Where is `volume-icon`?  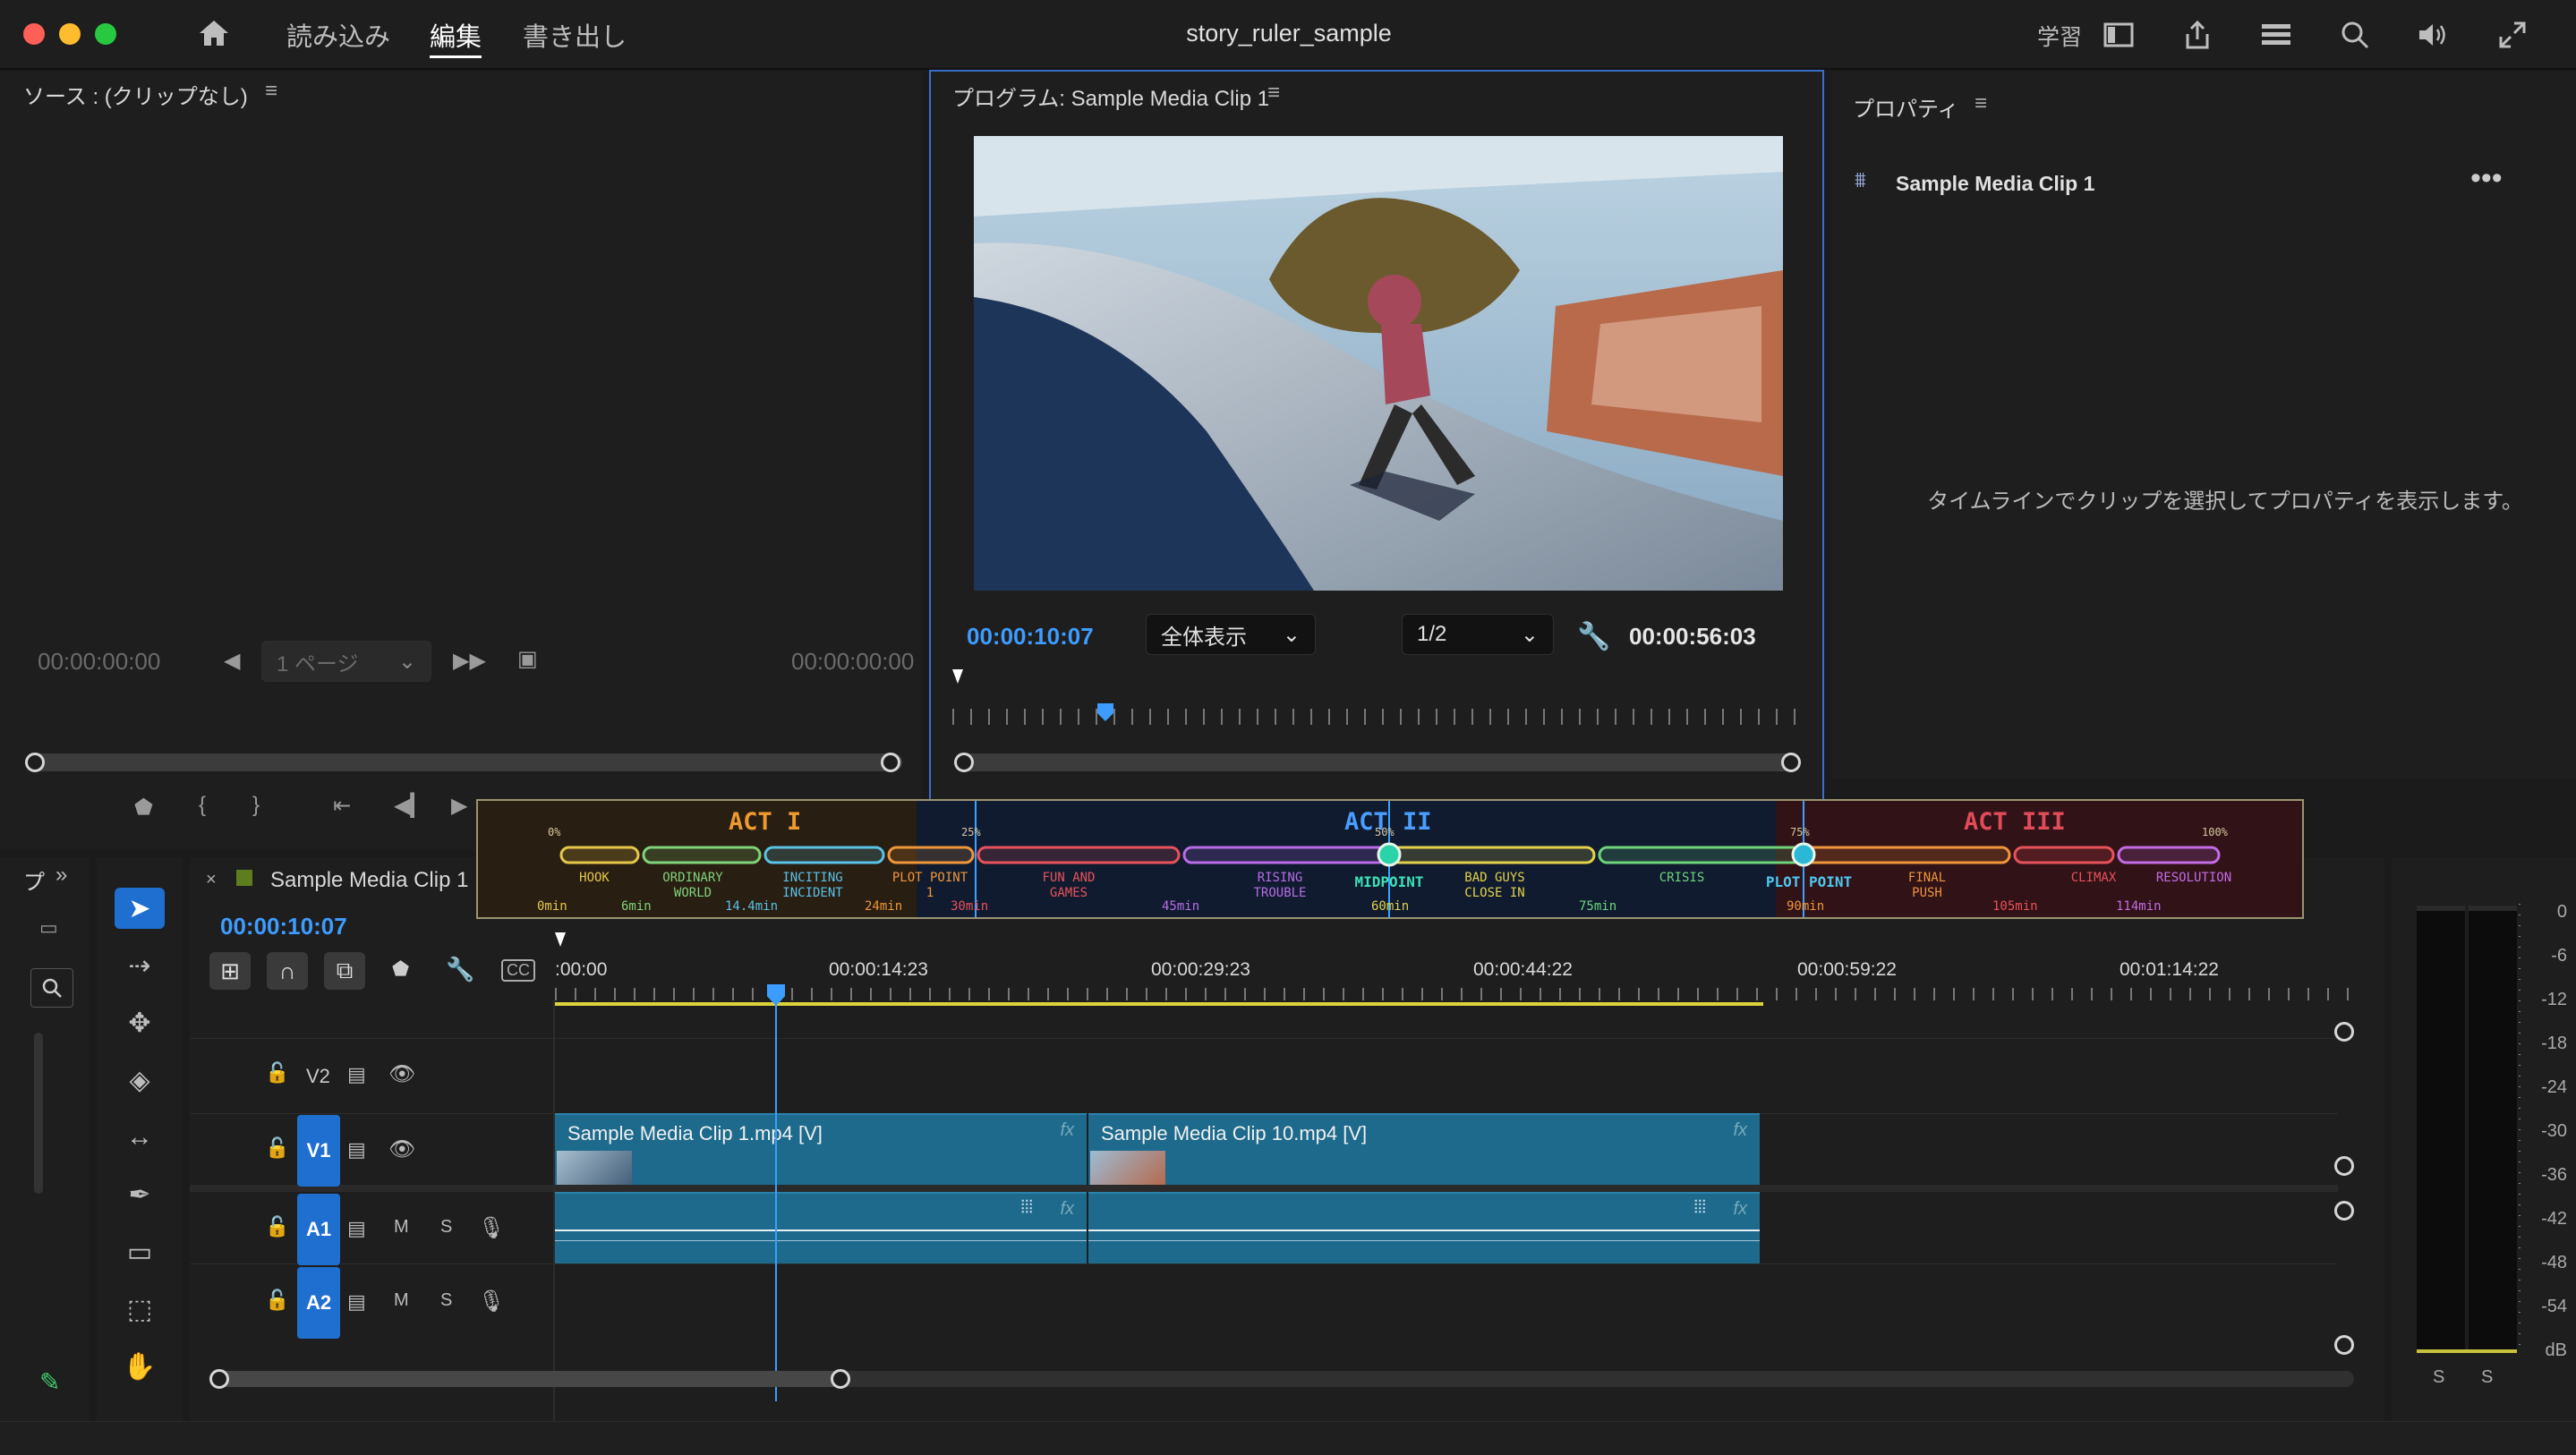
volume-icon is located at coordinates (2433, 35).